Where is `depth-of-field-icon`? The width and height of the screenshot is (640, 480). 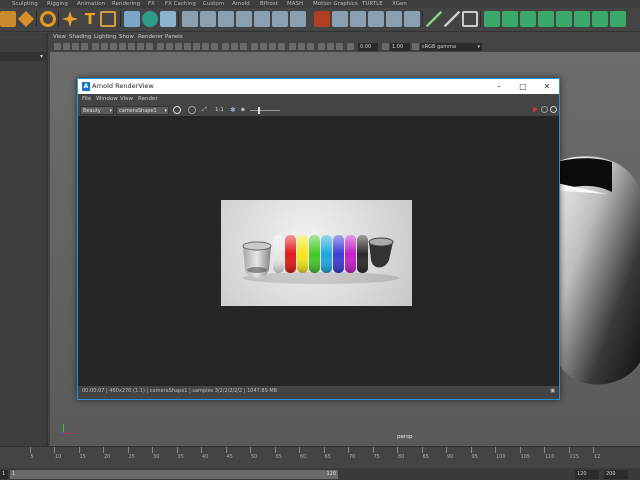 depth-of-field-icon is located at coordinates (281, 46).